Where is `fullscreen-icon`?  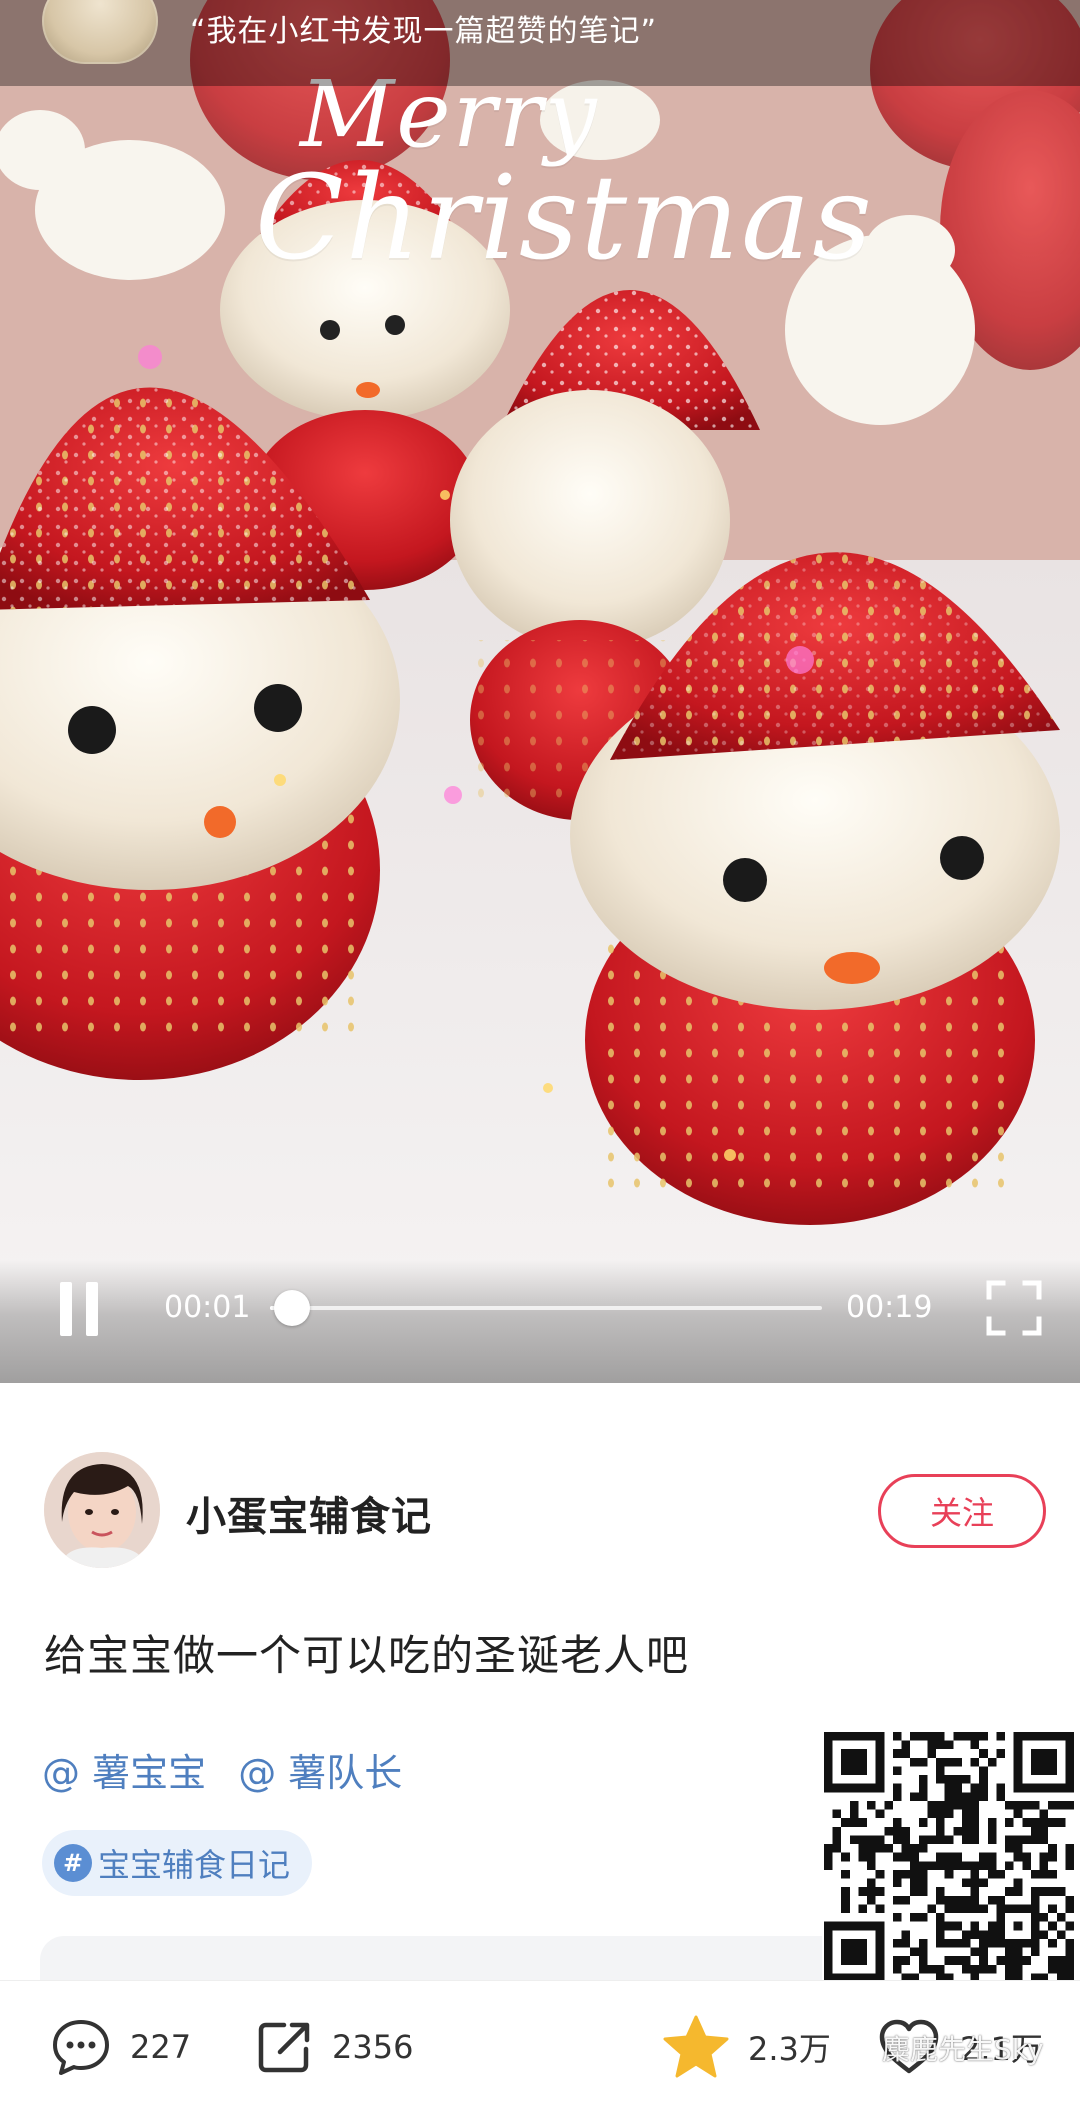
fullscreen-icon is located at coordinates (1014, 1308).